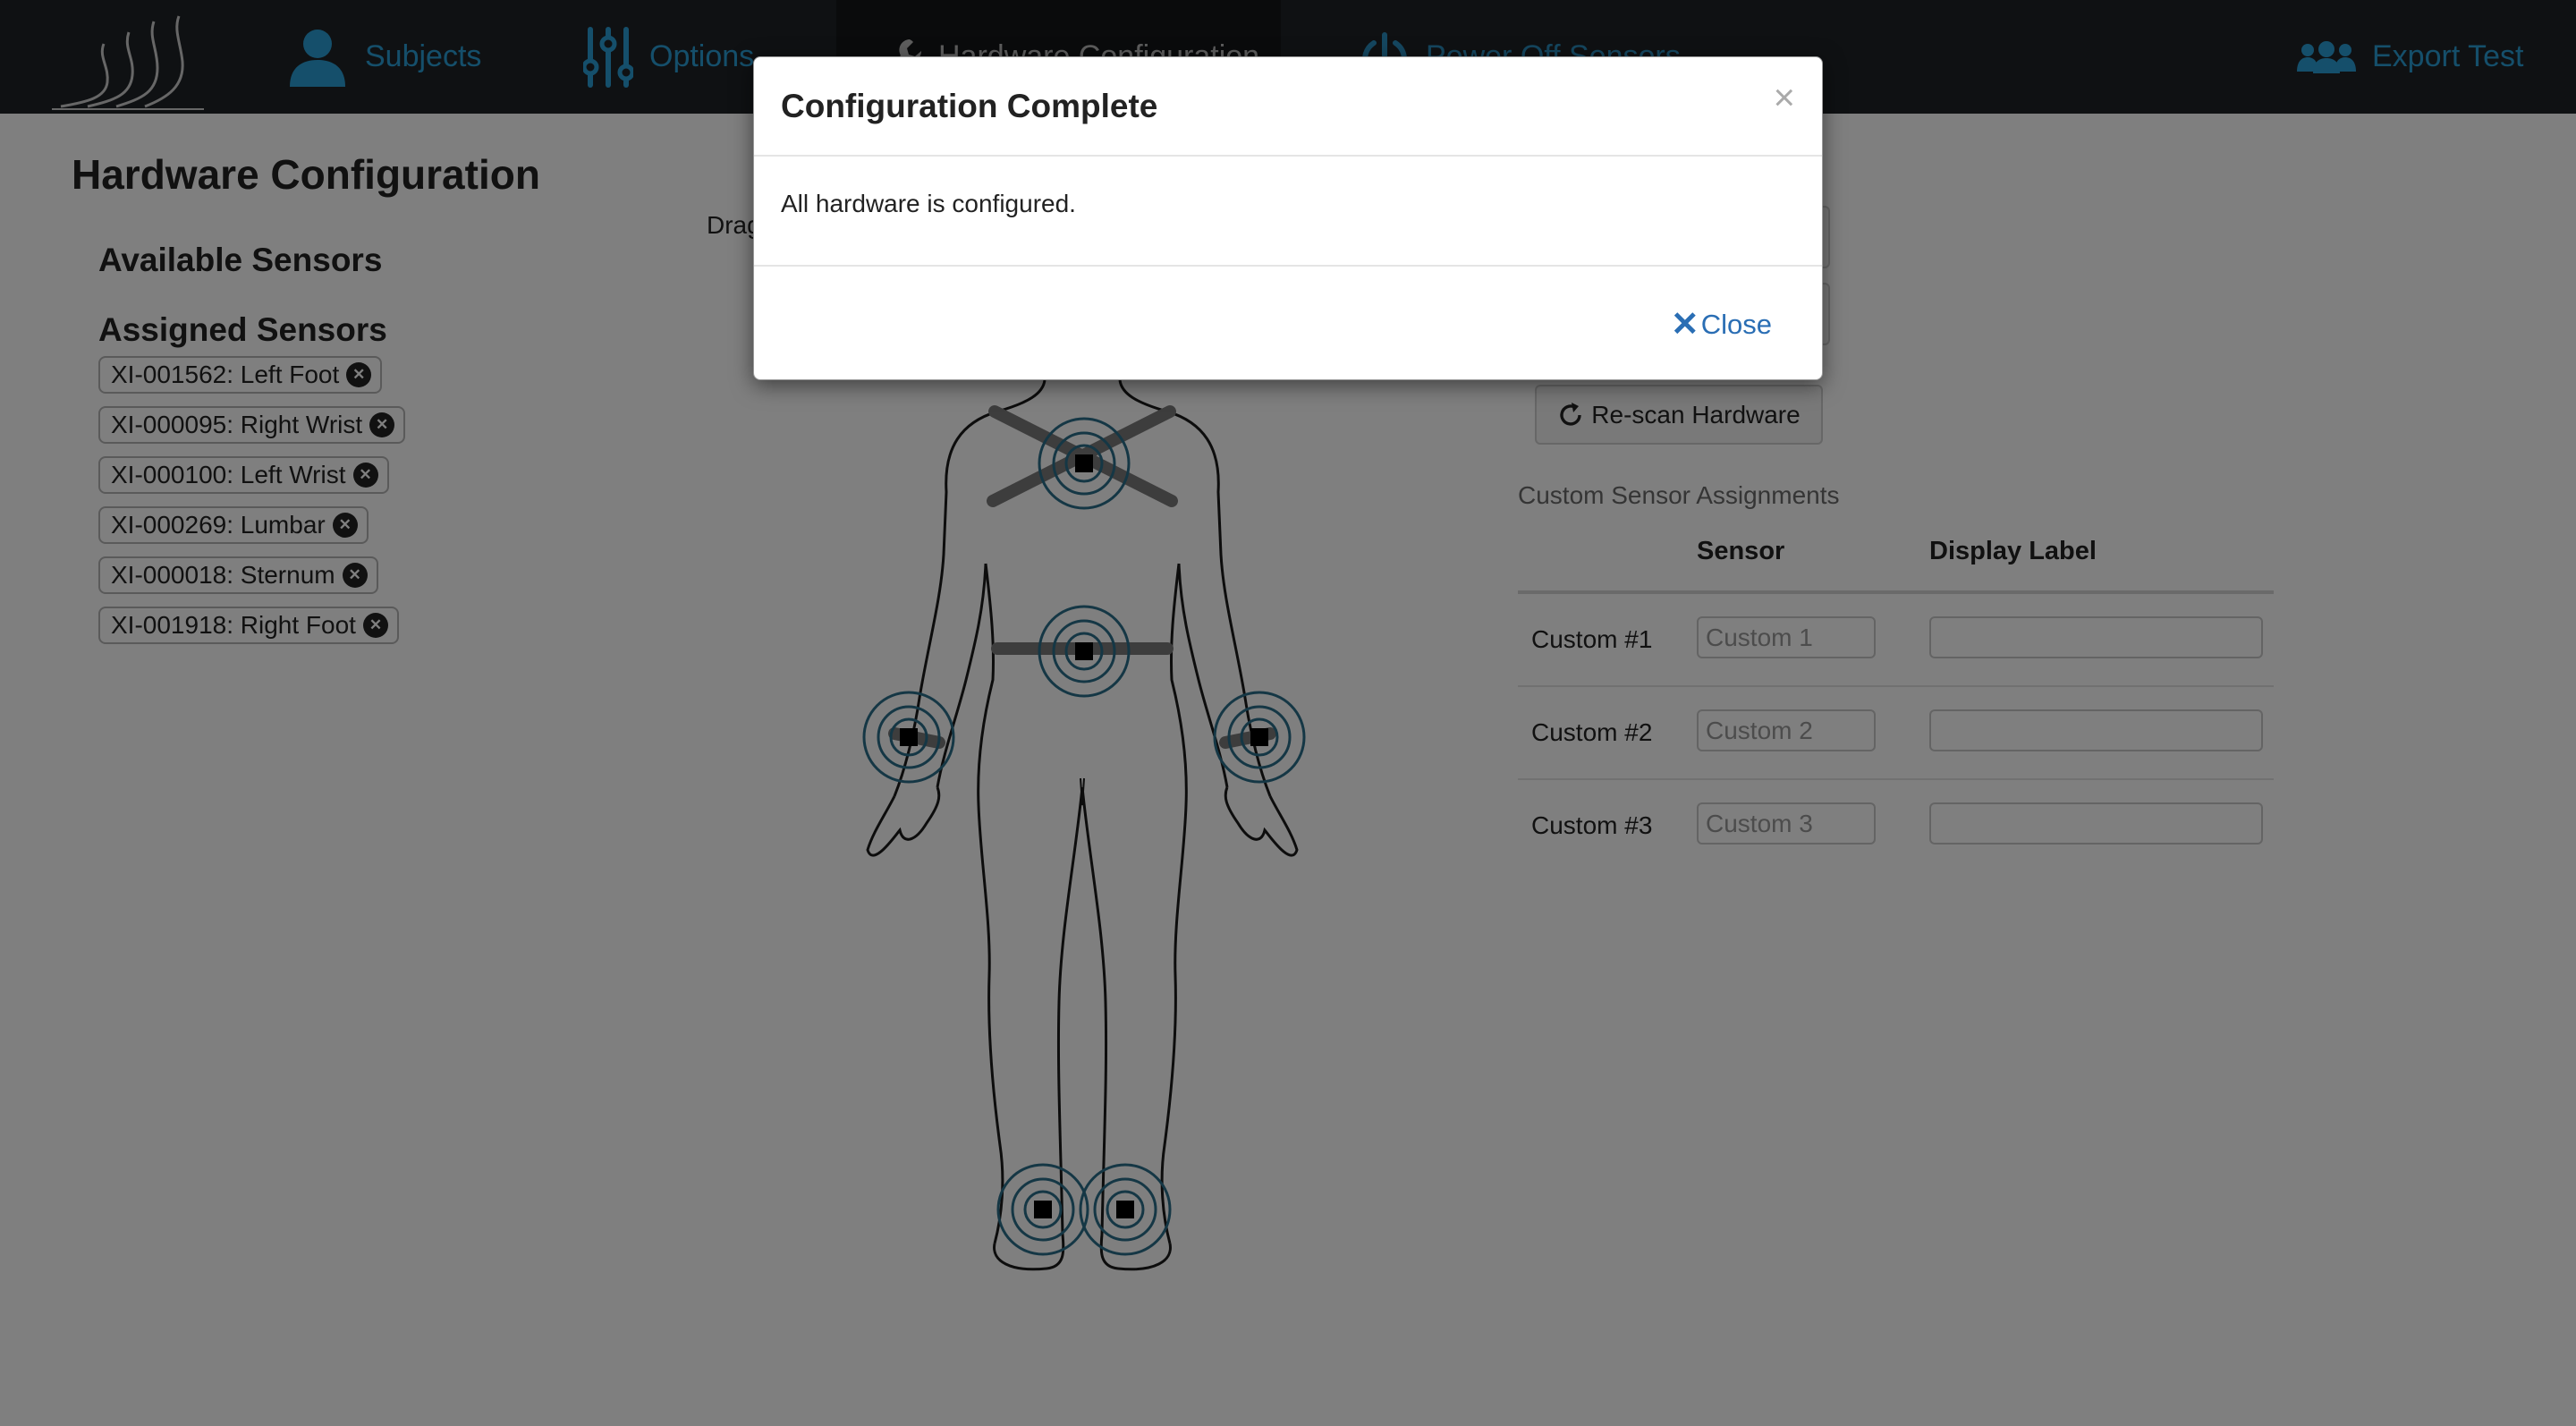 This screenshot has width=2576, height=1426. I want to click on close-button-label: Close, so click(1736, 324).